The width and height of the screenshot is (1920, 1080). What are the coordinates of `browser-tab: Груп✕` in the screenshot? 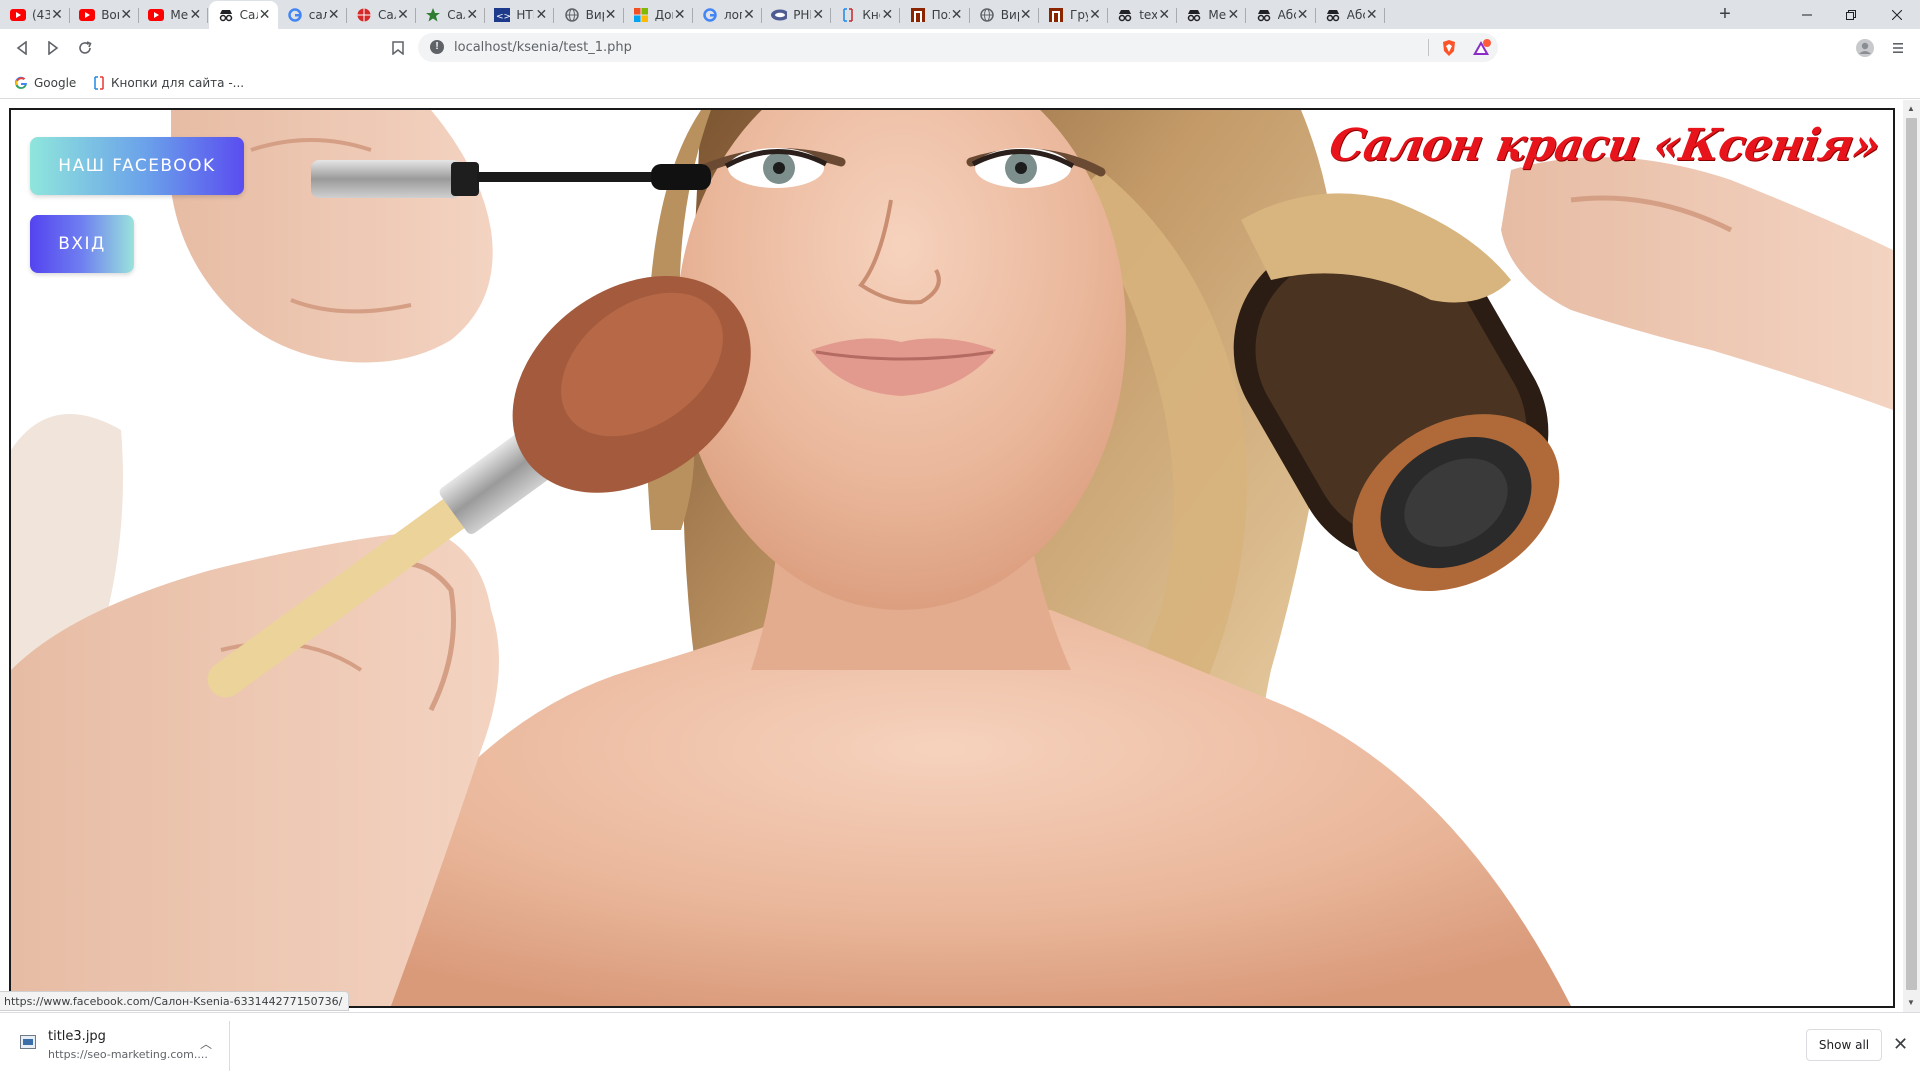 It's located at (1073, 15).